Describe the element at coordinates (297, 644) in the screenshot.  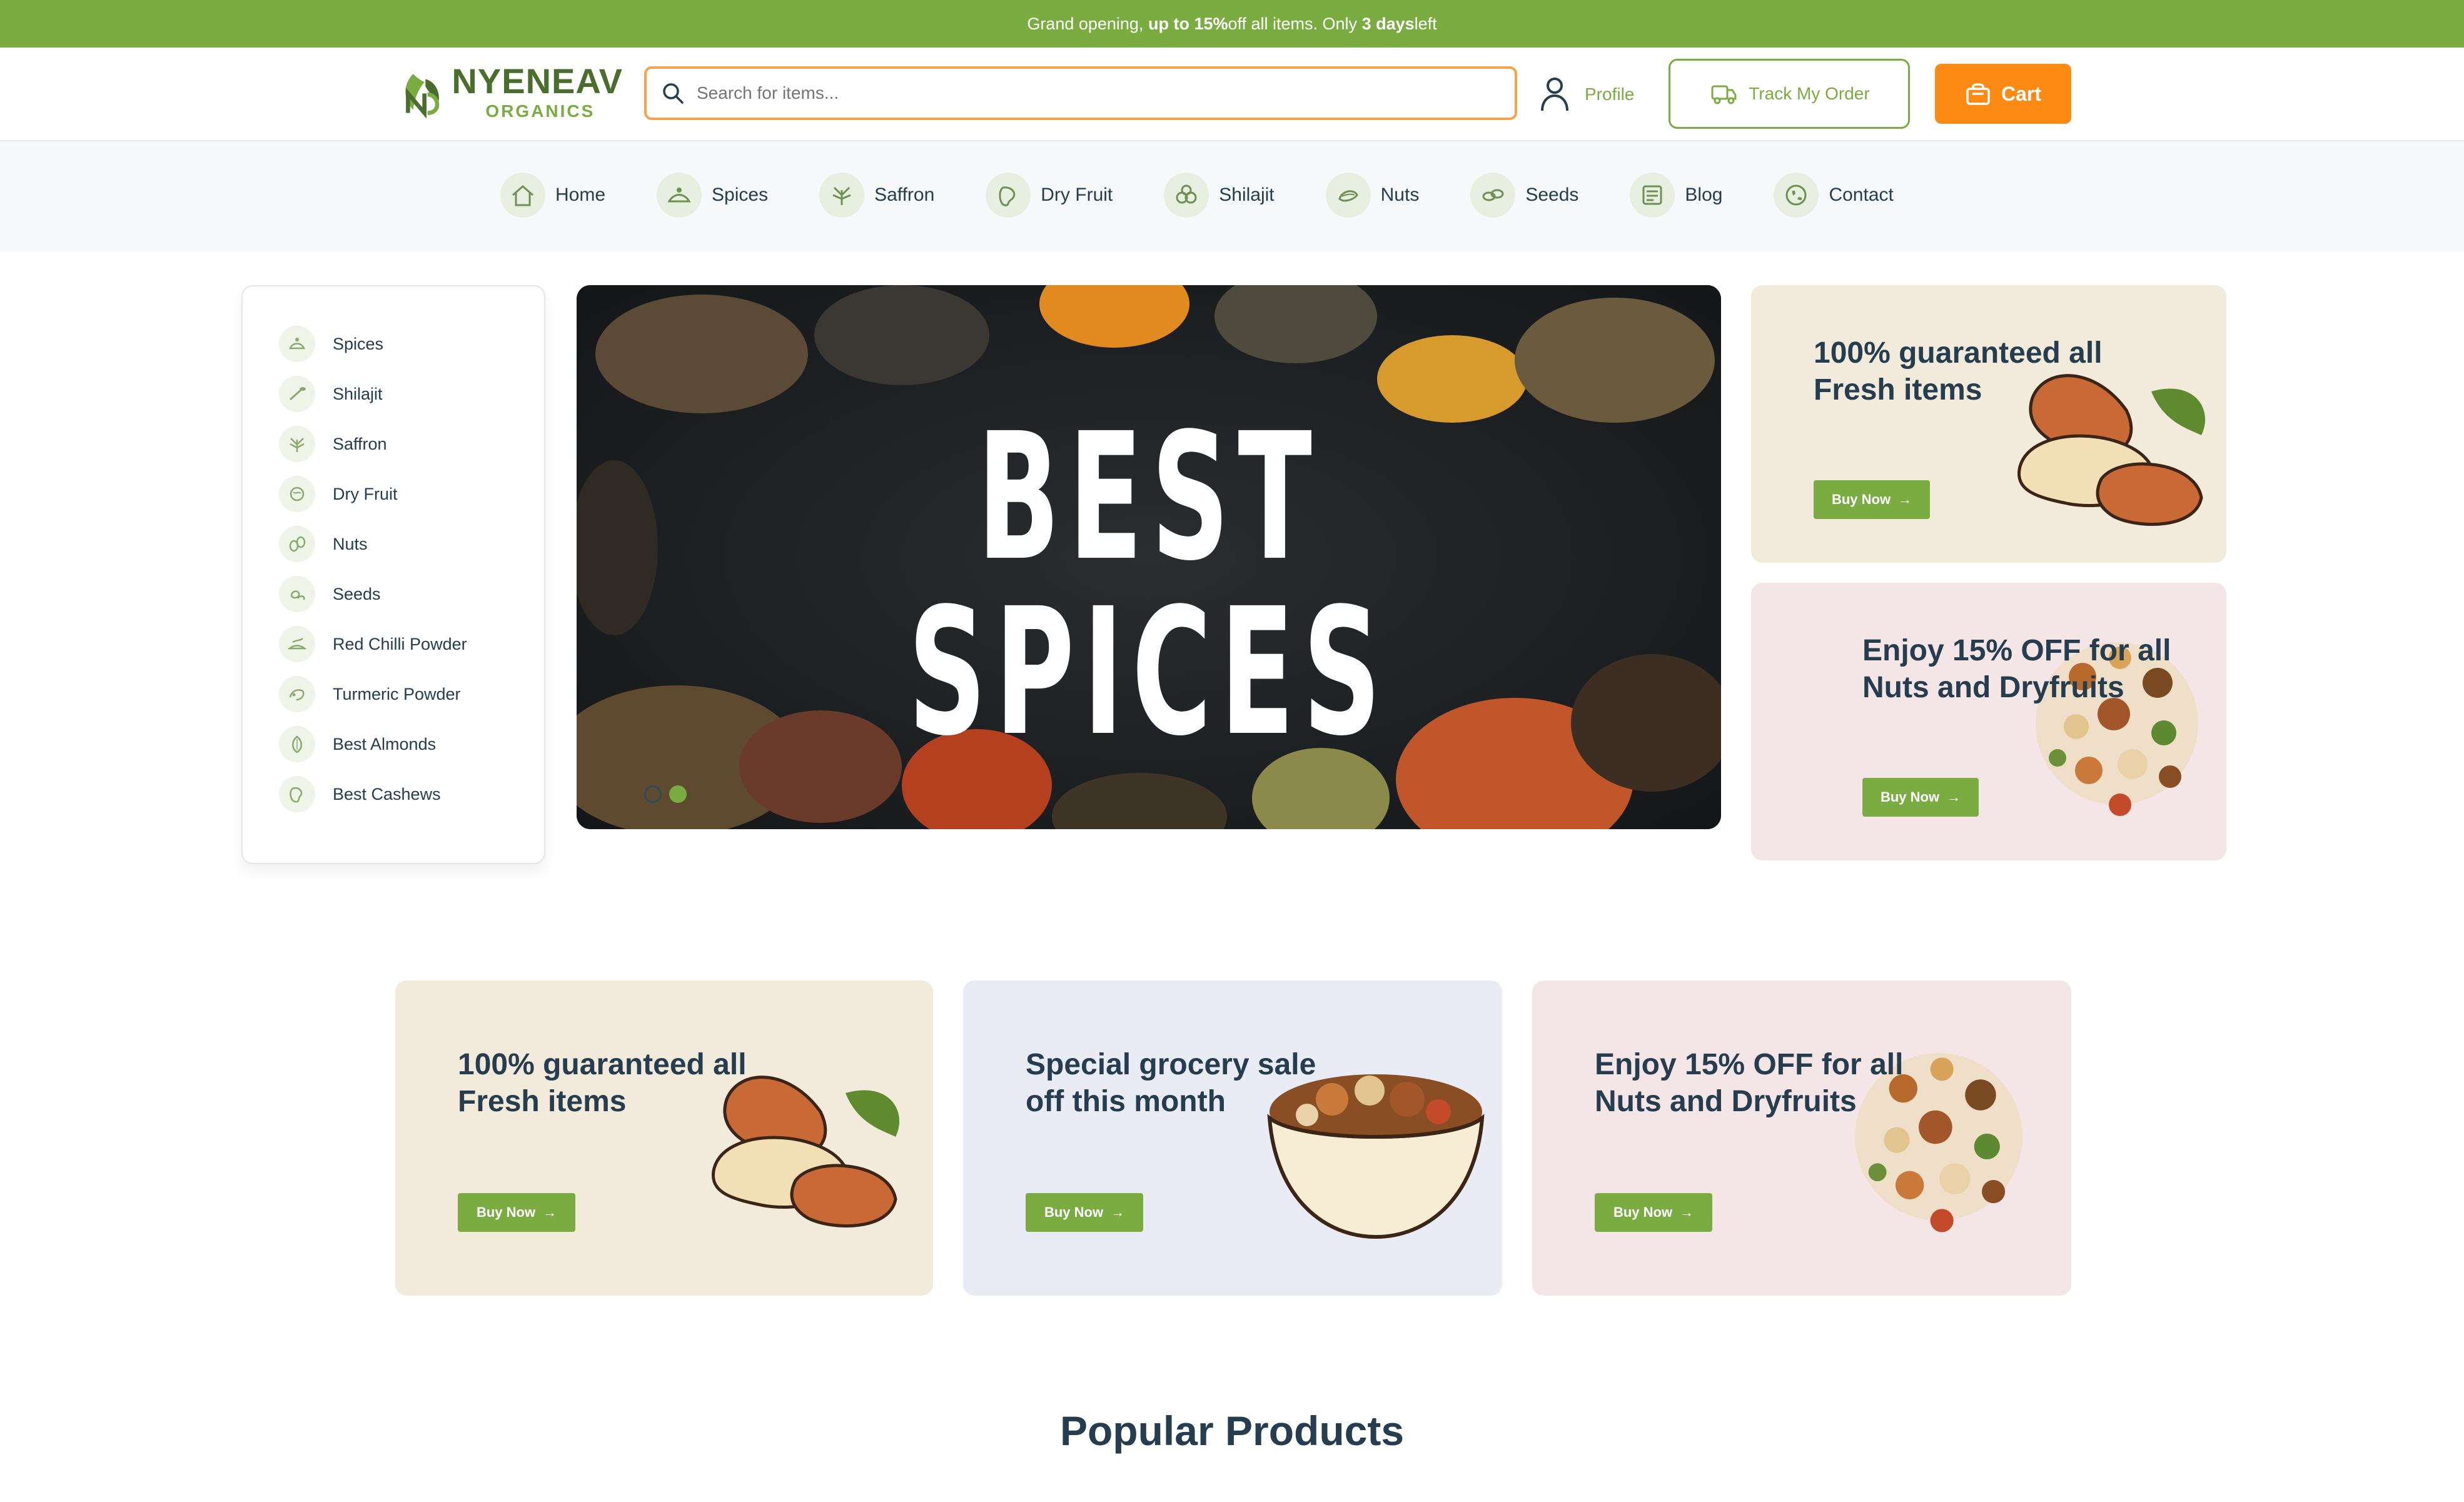
I see `chilli-powder-icon` at that location.